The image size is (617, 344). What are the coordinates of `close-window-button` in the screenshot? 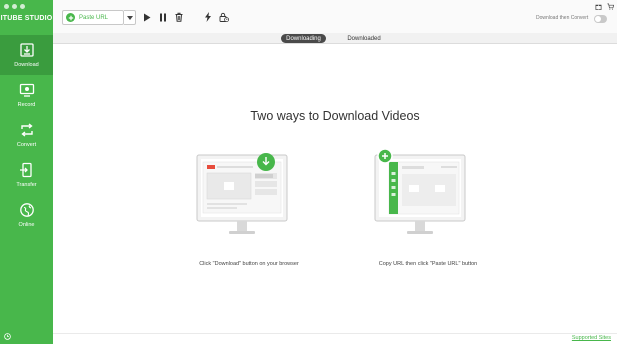 It's located at (6, 6).